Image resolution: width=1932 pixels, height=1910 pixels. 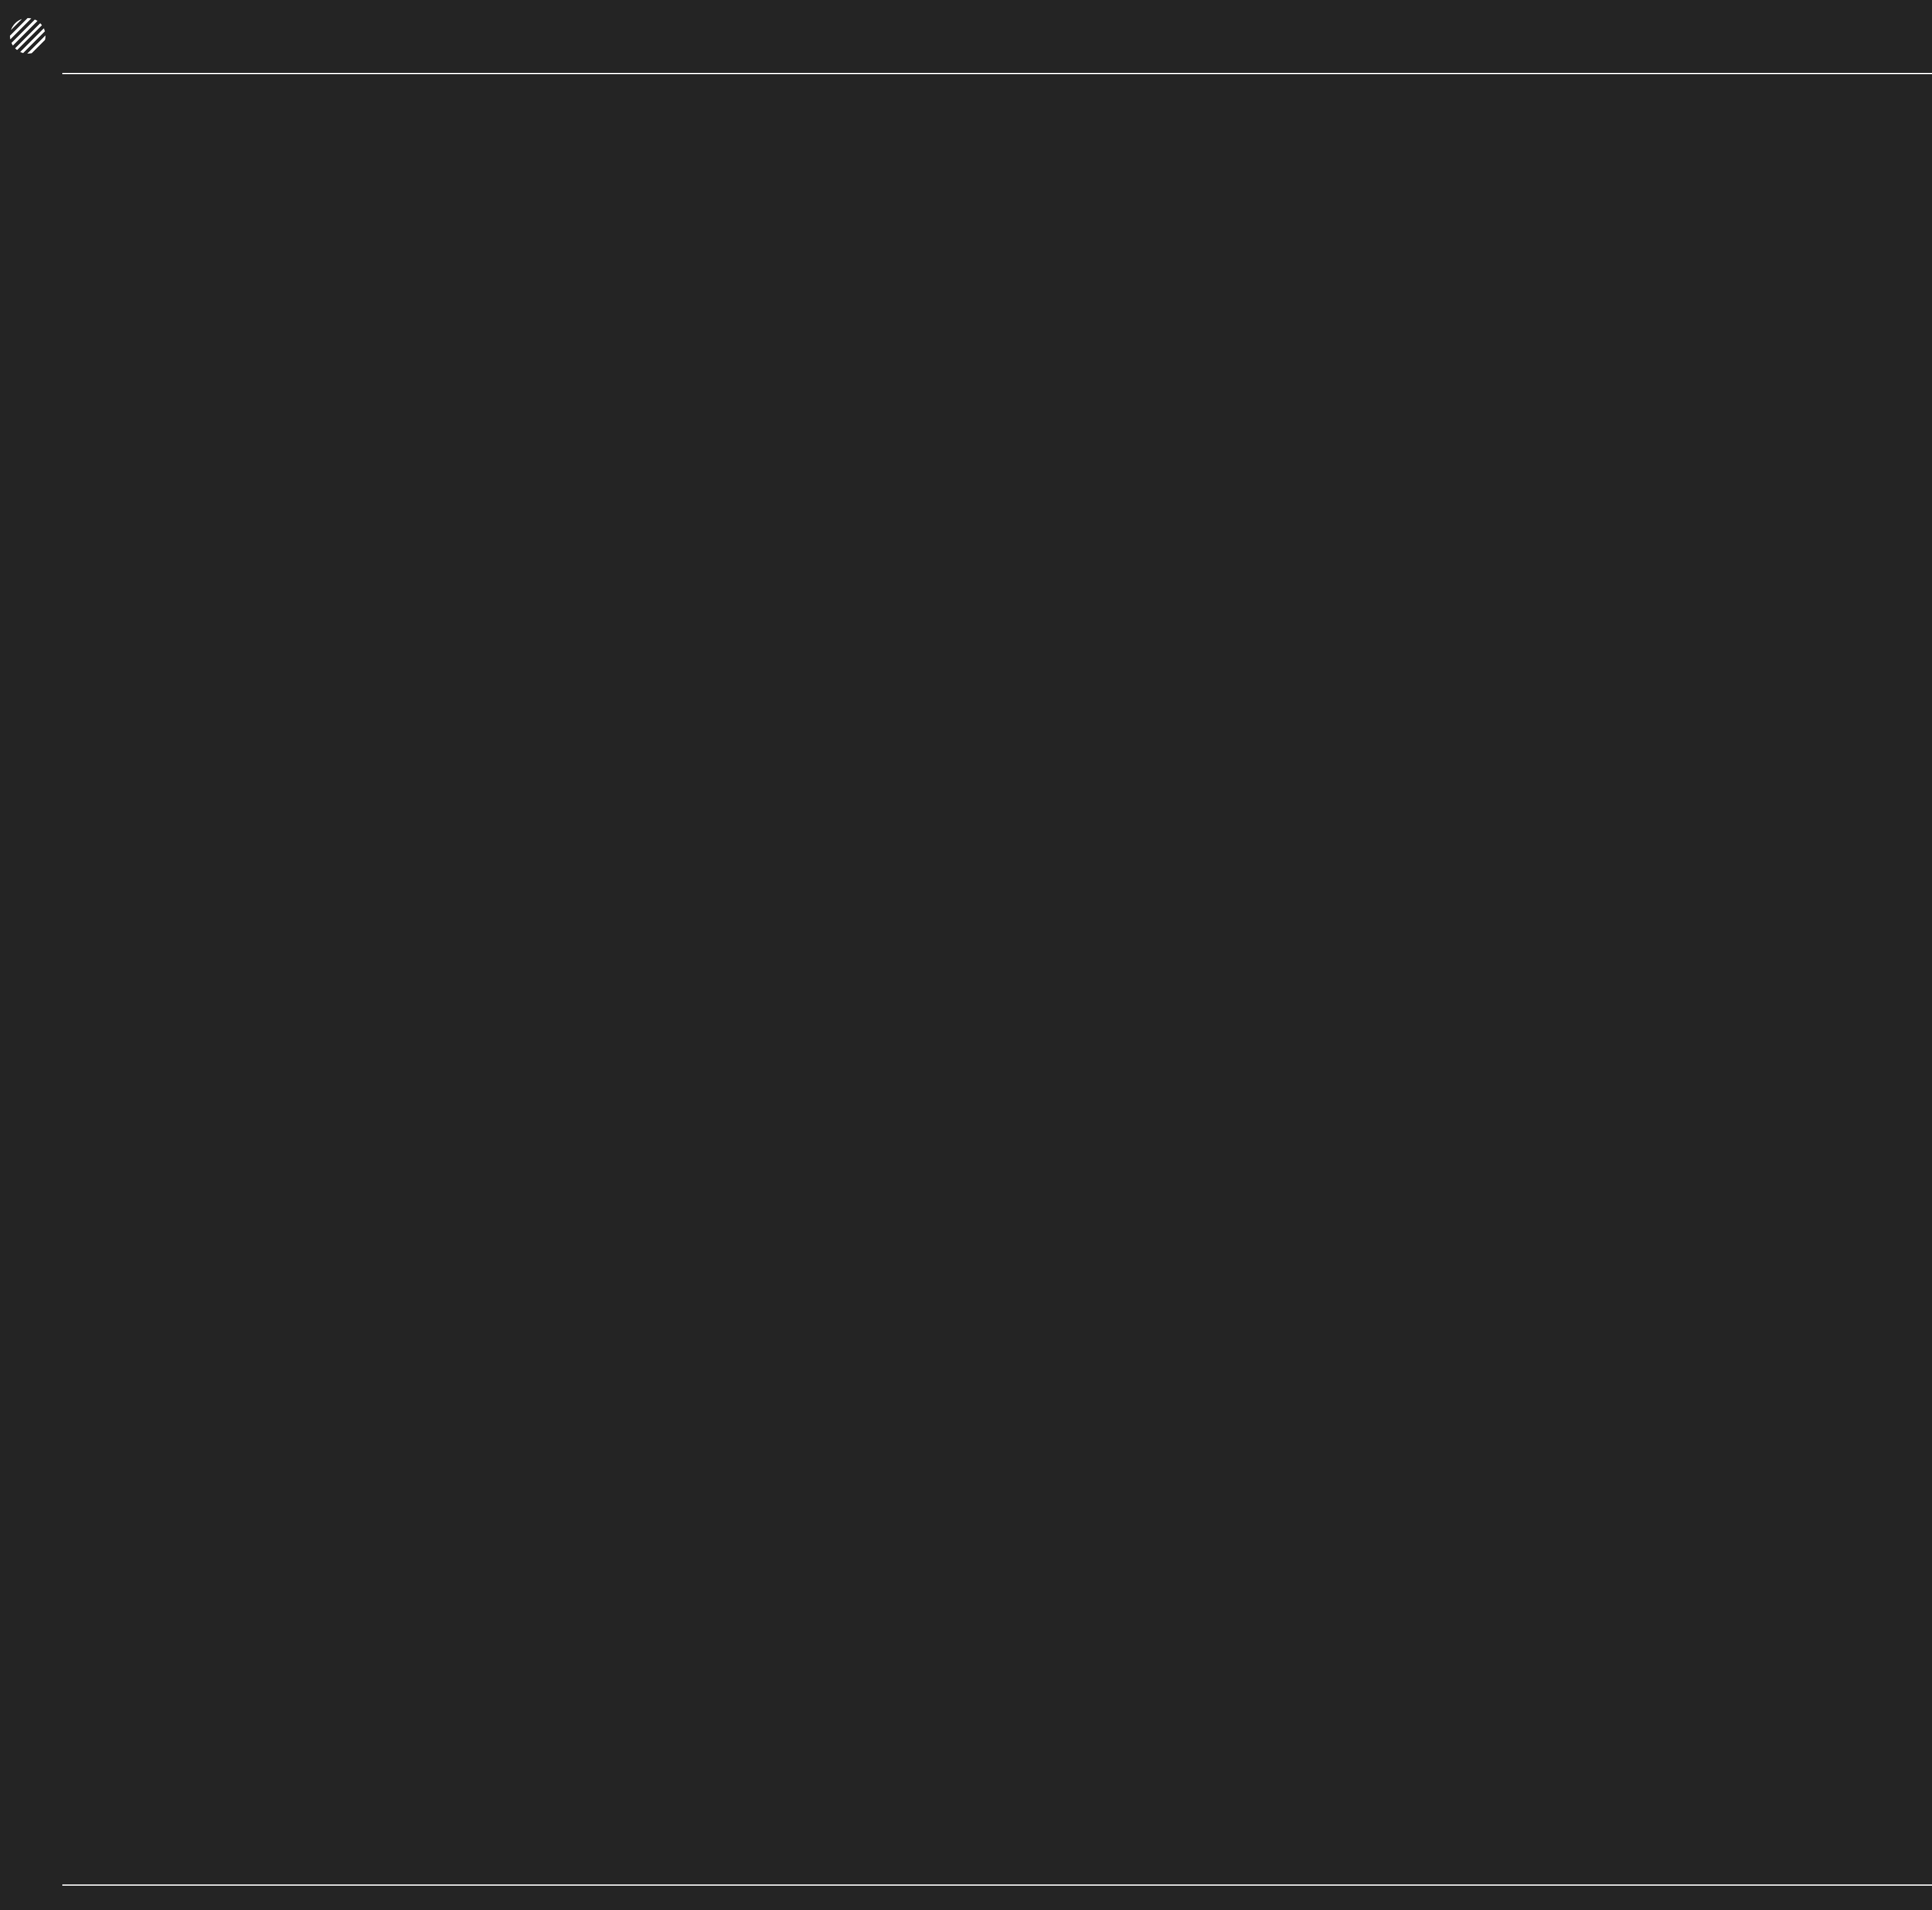 What do you see at coordinates (997, 1885) in the screenshot?
I see `plot-bottom-axis-line` at bounding box center [997, 1885].